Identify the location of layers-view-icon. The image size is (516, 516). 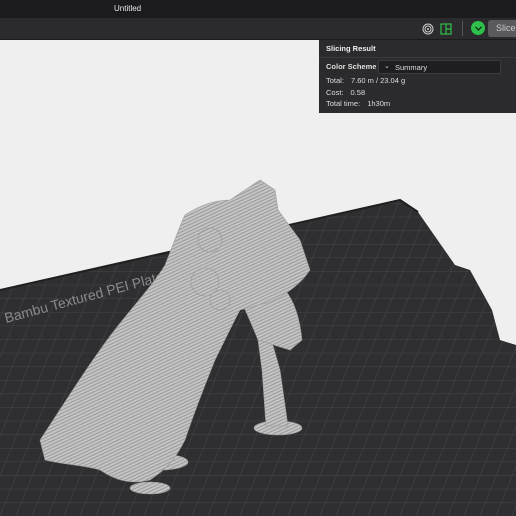
(428, 29).